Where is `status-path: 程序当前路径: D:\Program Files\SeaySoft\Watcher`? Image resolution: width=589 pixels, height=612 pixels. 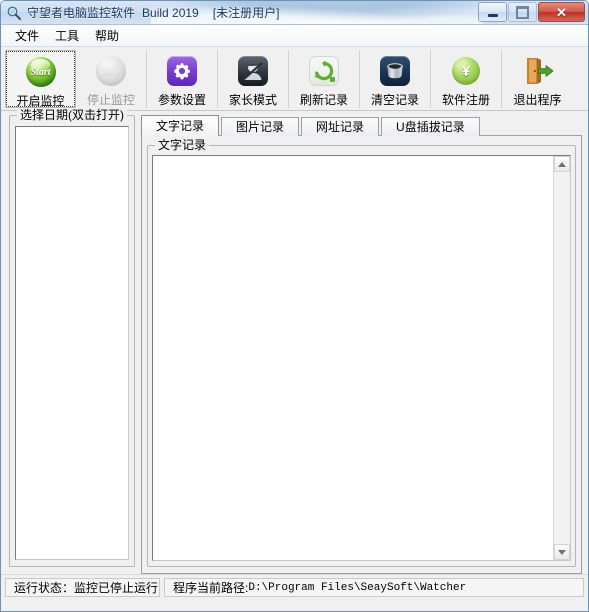 status-path: 程序当前路径: D:\Program Files\SeaySoft\Watcher is located at coordinates (374, 587).